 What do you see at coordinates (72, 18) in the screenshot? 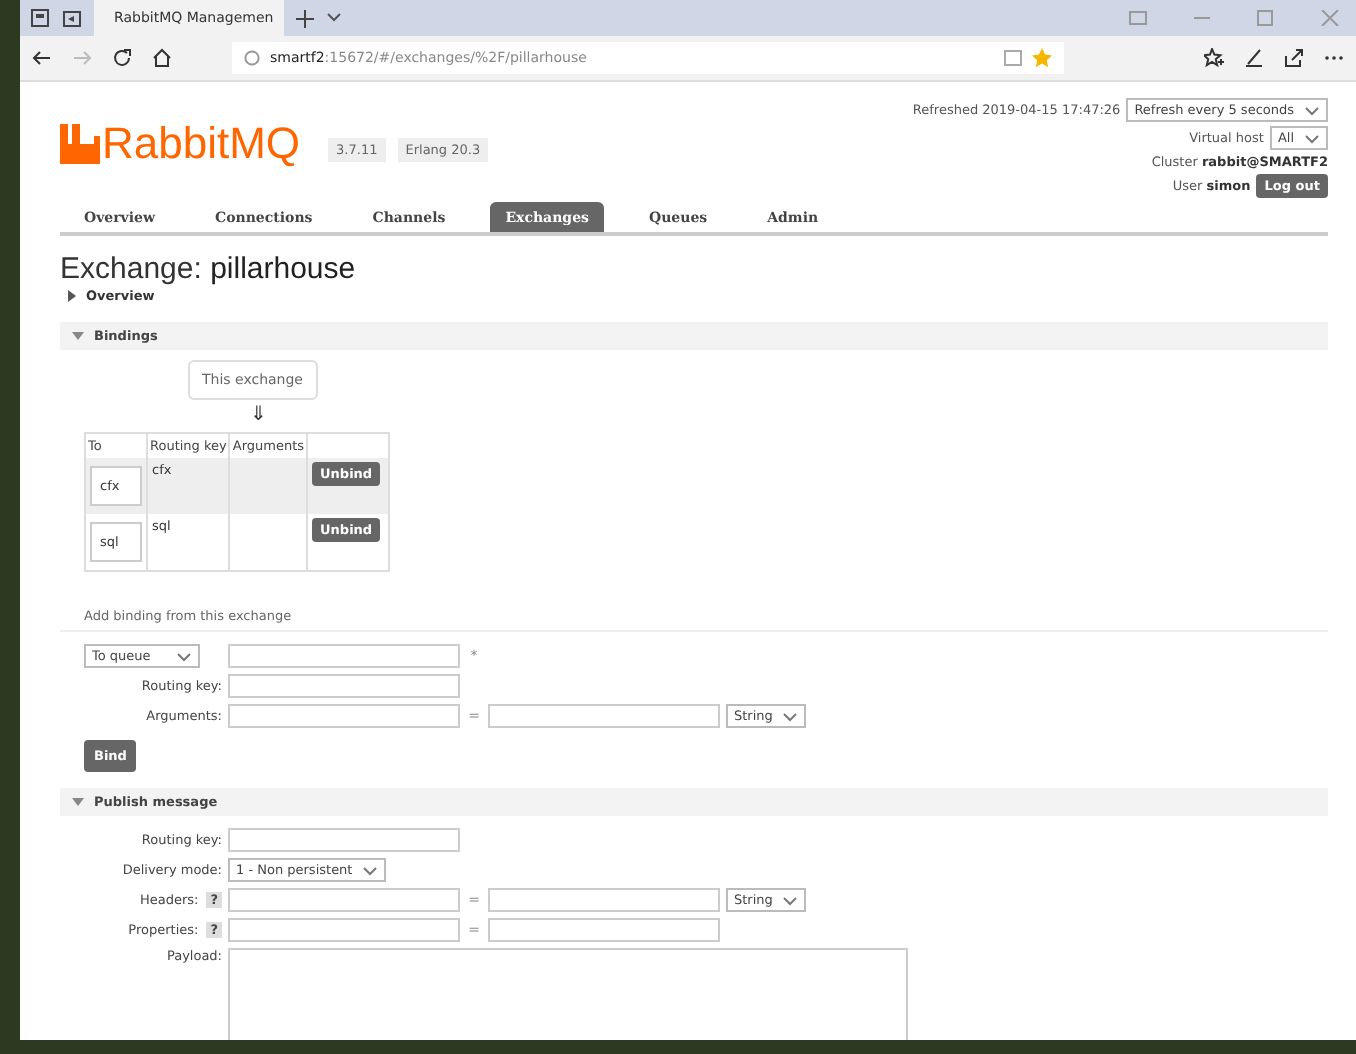
I see `back-tab-icon` at bounding box center [72, 18].